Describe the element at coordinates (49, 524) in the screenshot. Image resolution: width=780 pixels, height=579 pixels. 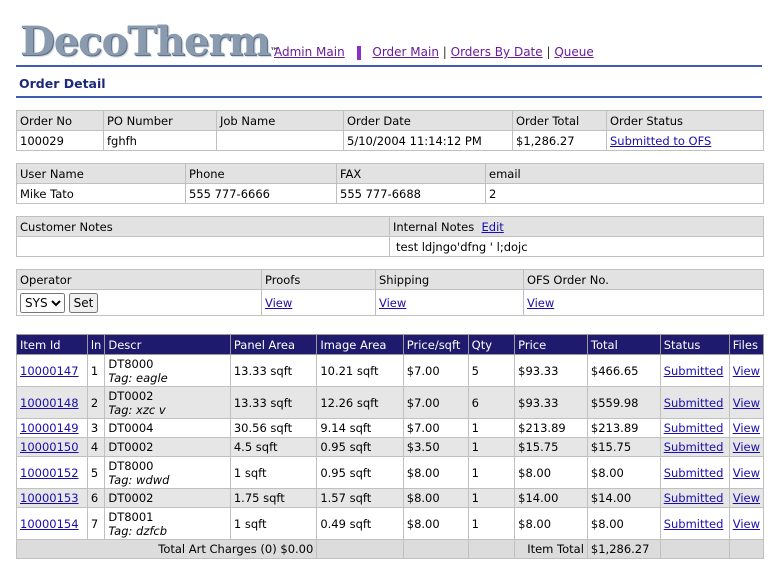
I see `item-id-link: 10000154` at that location.